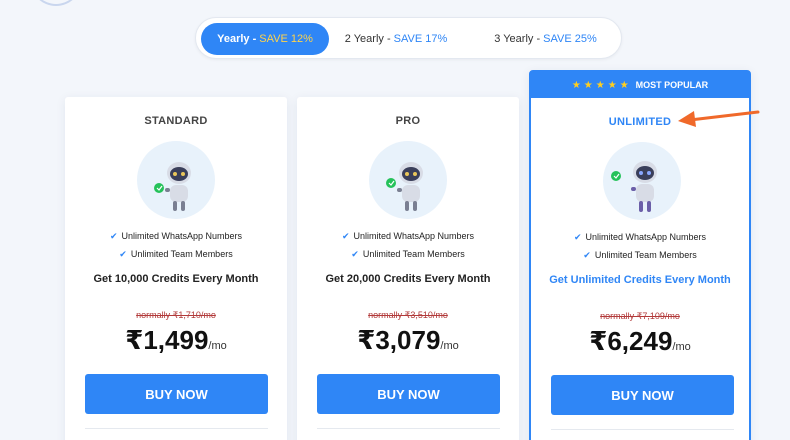  Describe the element at coordinates (56, 3) in the screenshot. I see `logo-fragment` at that location.